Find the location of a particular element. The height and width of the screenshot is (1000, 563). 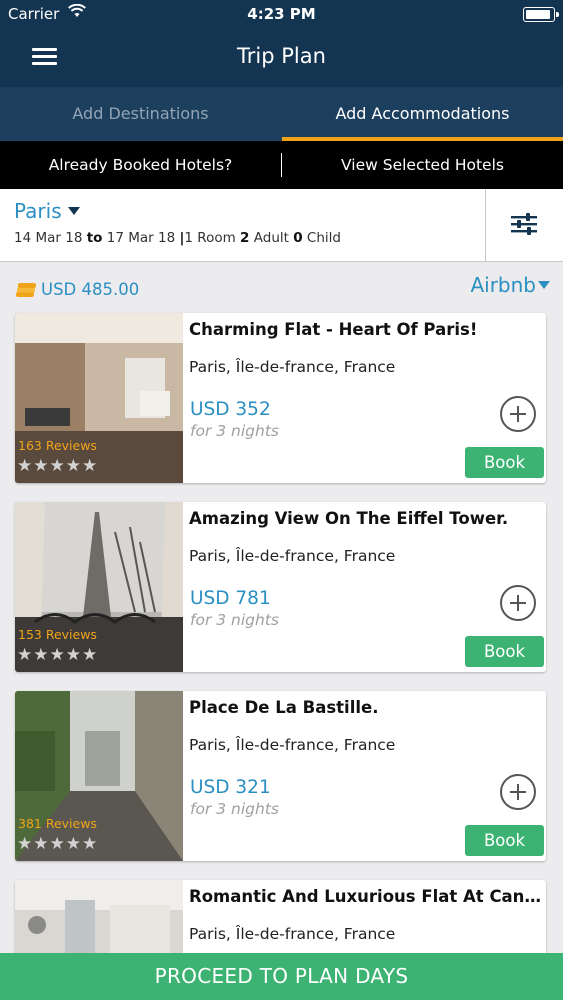

adults-count: 2 is located at coordinates (245, 238).